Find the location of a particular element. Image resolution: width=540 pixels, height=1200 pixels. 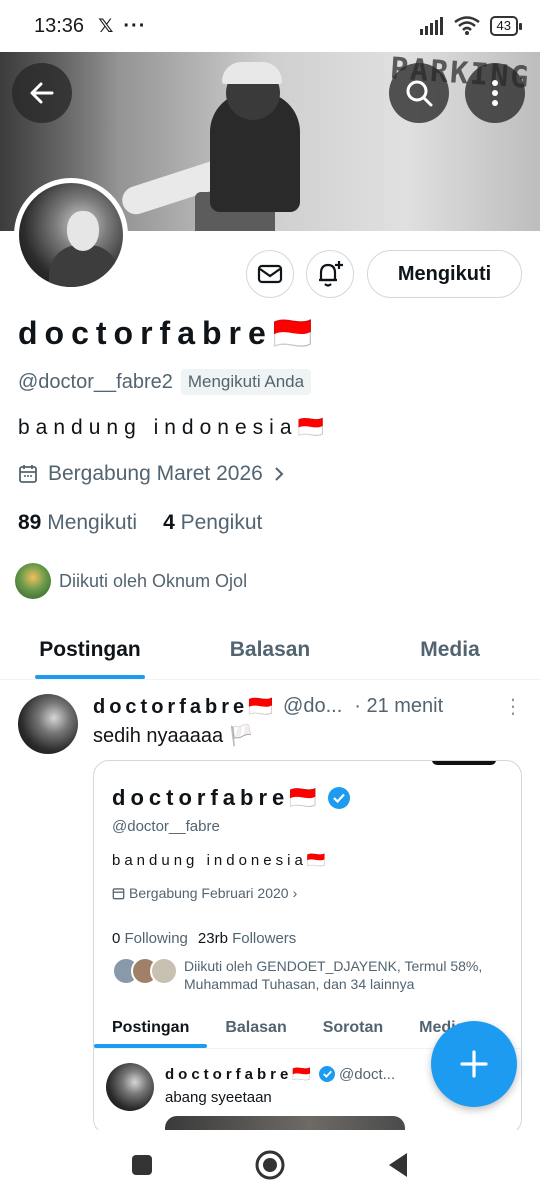

bell-plus-icon is located at coordinates (331, 274).